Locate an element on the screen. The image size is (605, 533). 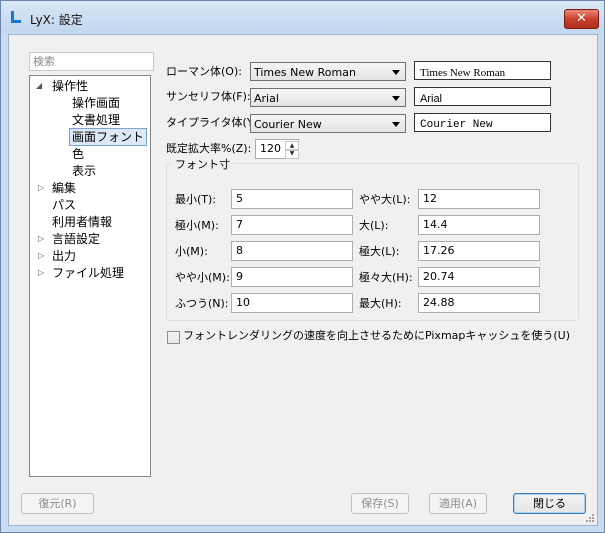
restore-button: 復元(R) is located at coordinates (57, 503).